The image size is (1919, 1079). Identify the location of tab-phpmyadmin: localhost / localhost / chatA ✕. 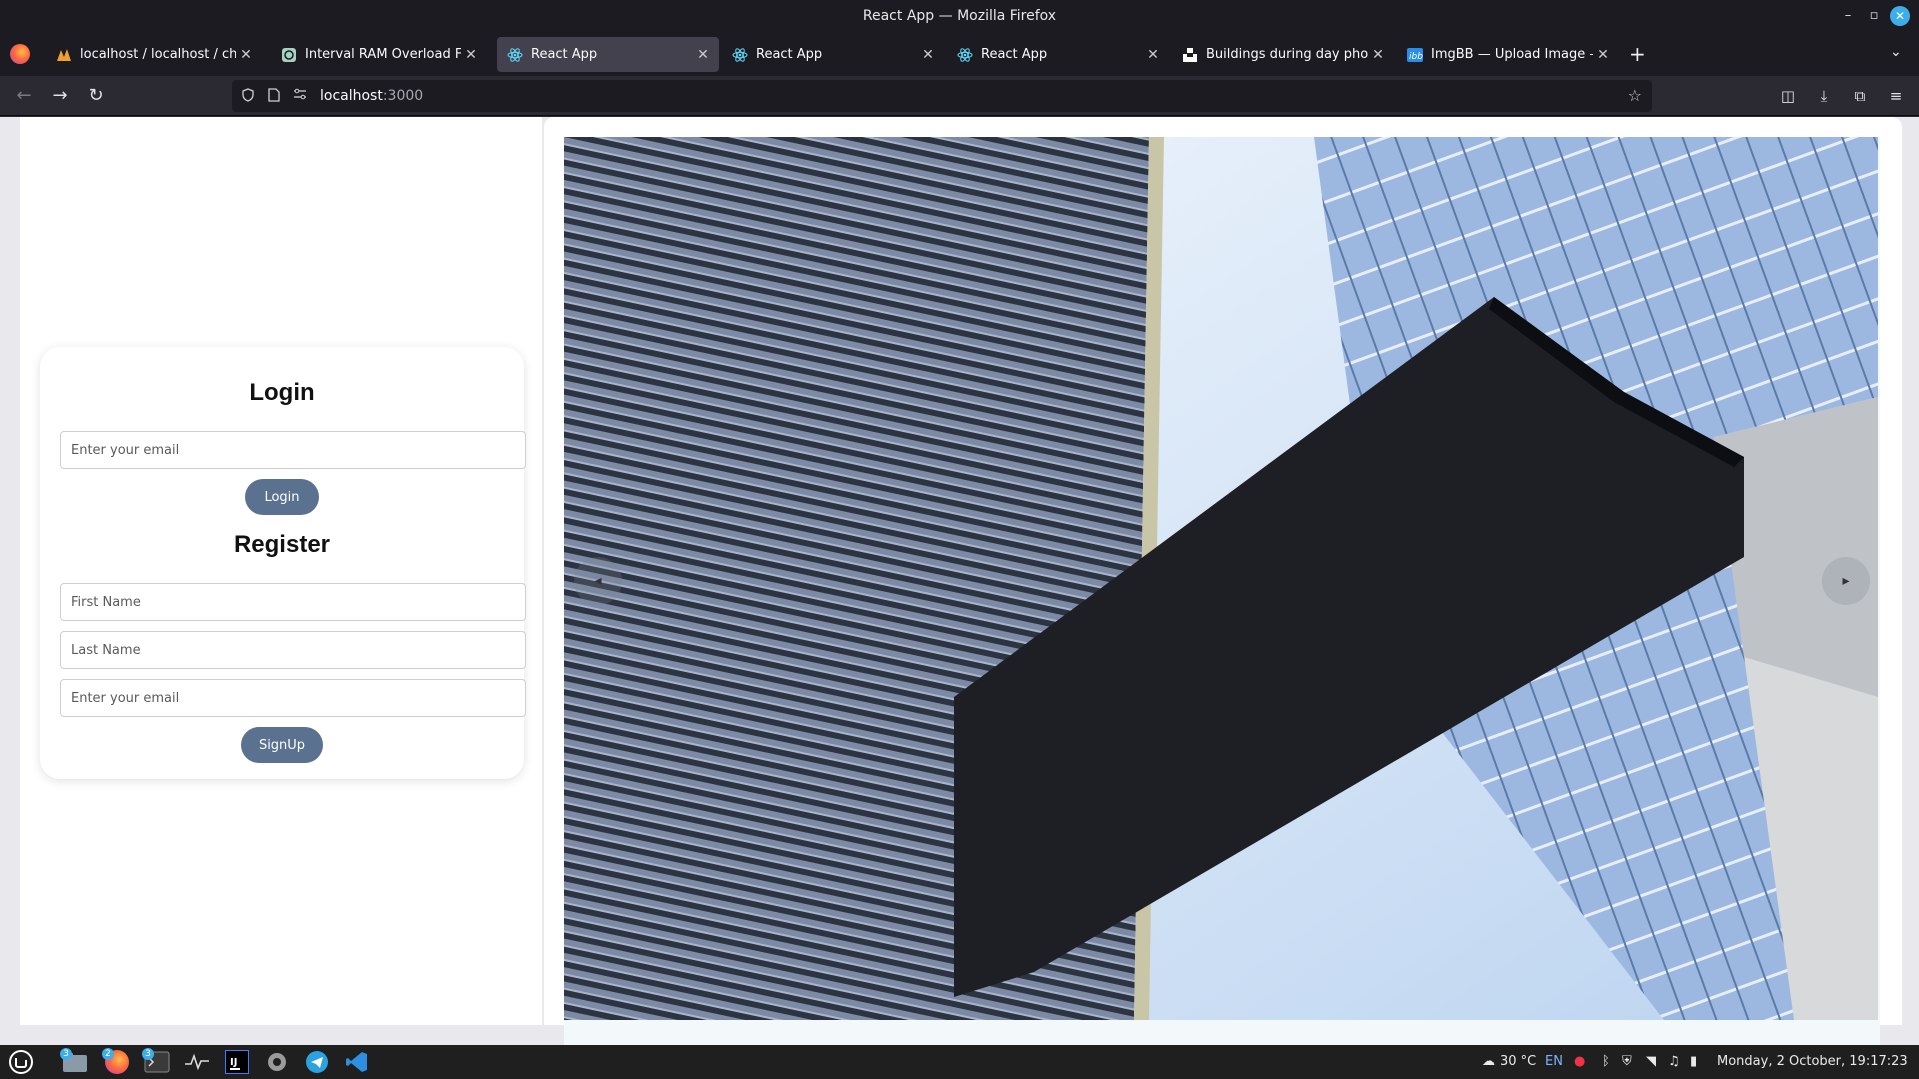
(154, 54).